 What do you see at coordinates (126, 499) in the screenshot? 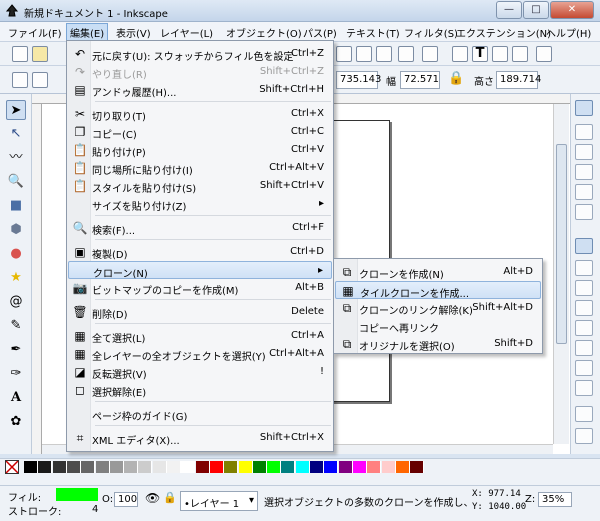
I see `opacity-field: 100` at bounding box center [126, 499].